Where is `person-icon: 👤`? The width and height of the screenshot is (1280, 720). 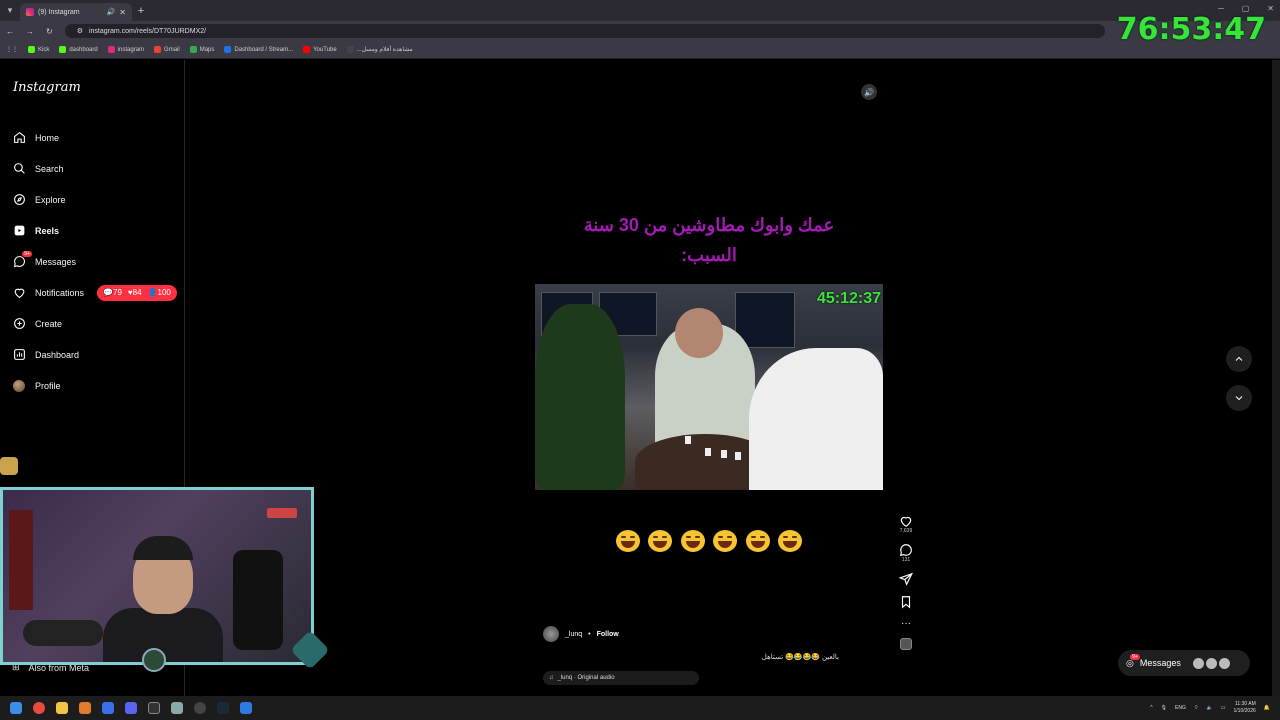
person-icon: 👤 is located at coordinates (152, 292).